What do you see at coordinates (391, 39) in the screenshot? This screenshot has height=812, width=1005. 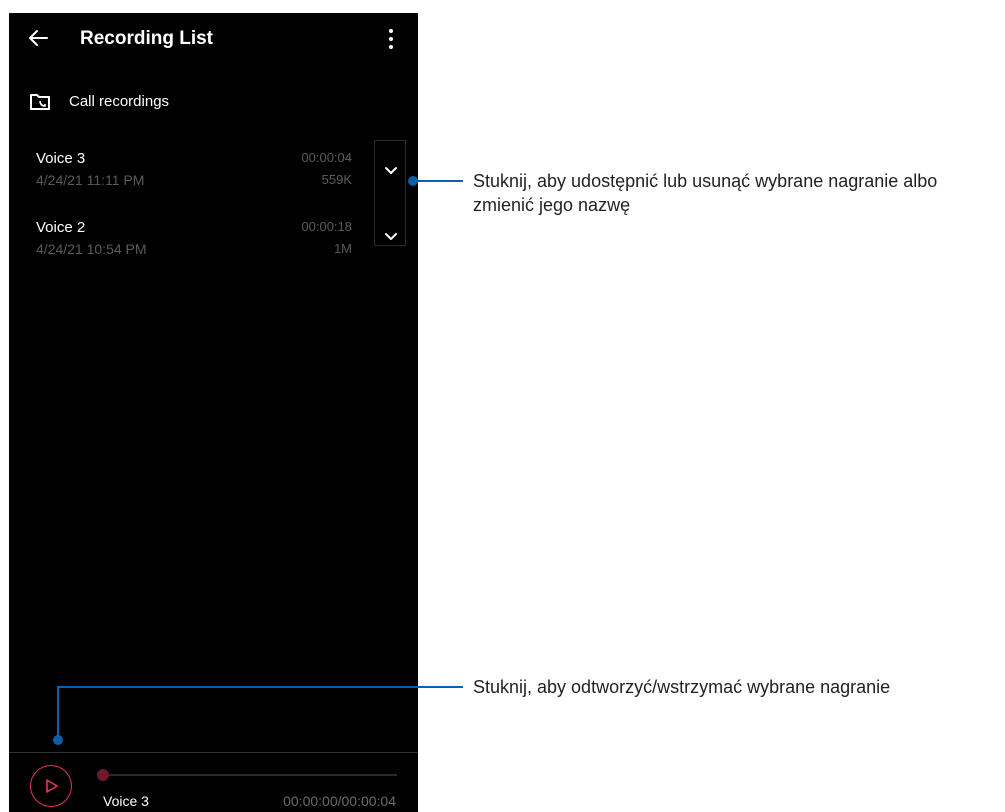 I see `more-vertical-icon` at bounding box center [391, 39].